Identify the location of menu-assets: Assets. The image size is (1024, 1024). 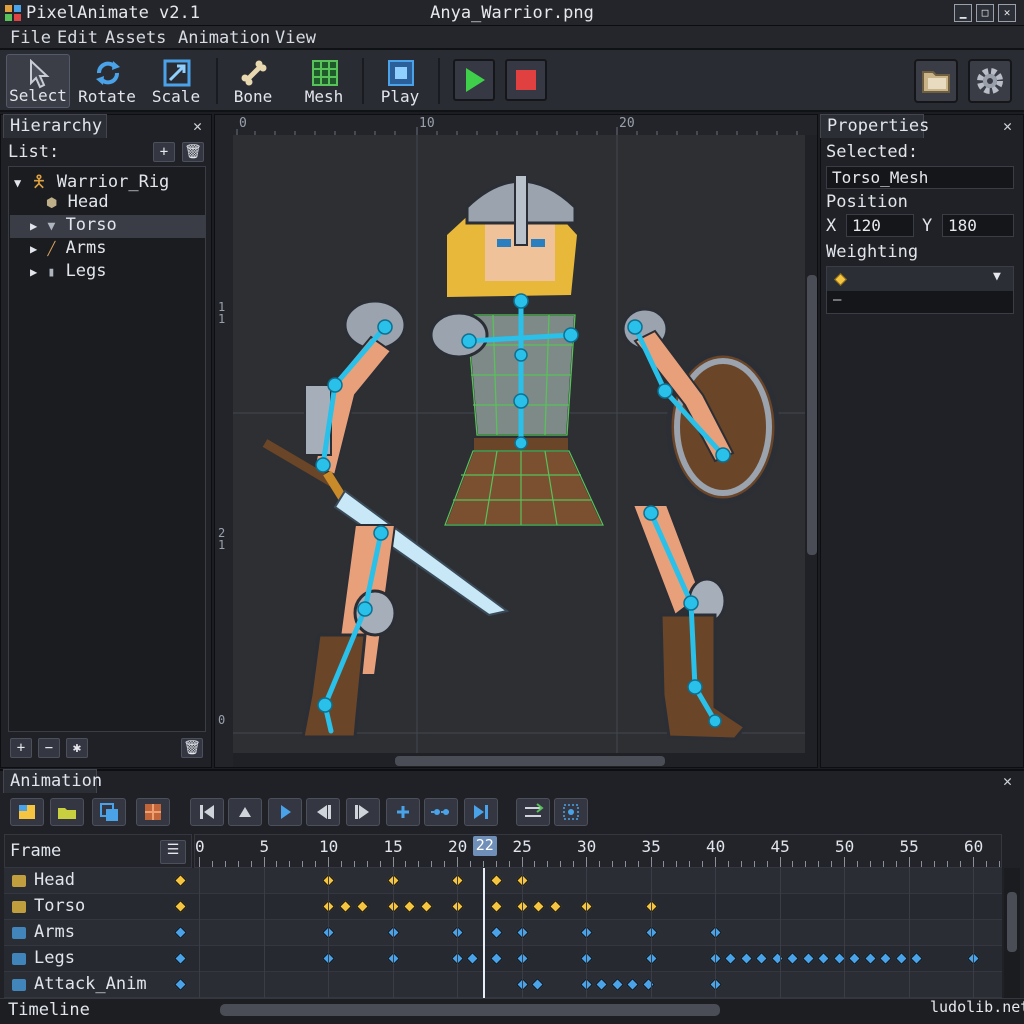
(135, 38).